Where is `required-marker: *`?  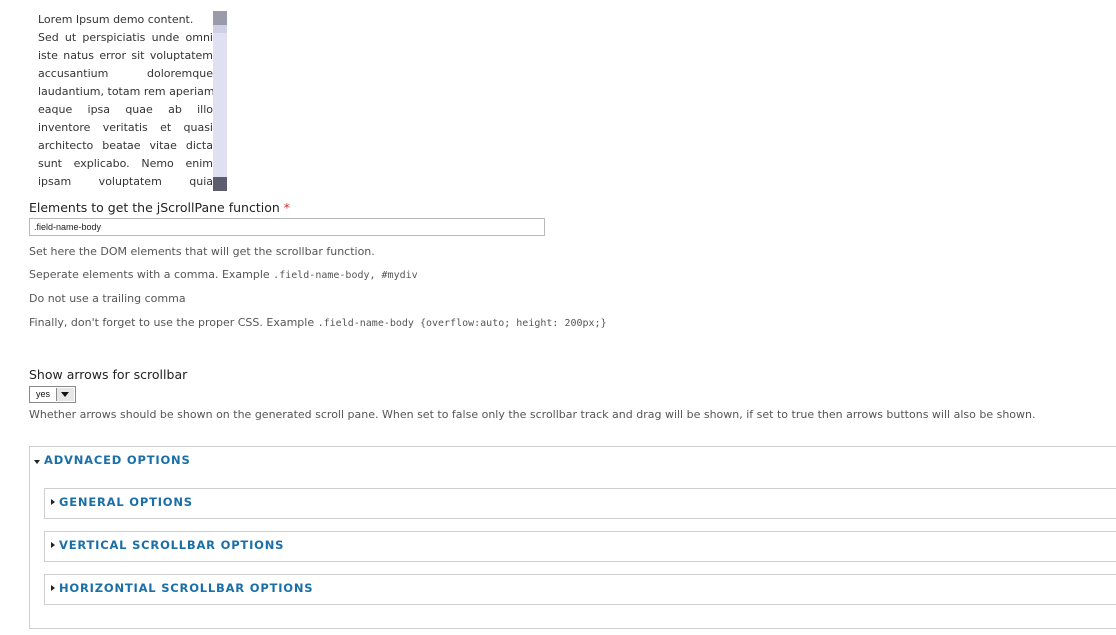 required-marker: * is located at coordinates (287, 207).